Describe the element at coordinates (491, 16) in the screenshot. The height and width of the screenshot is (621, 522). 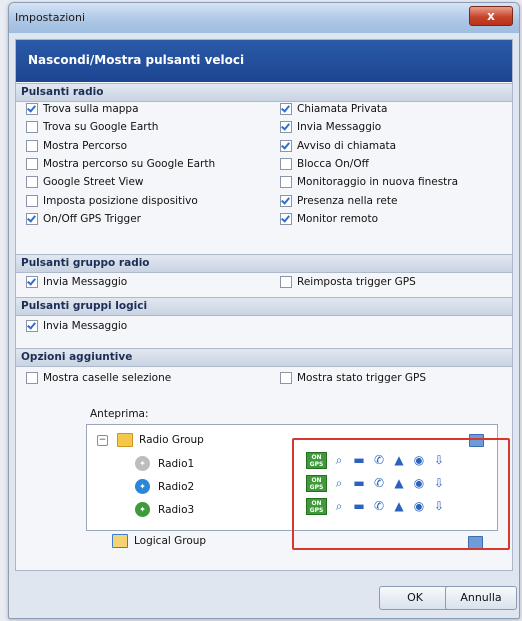
I see `close-button: x` at that location.